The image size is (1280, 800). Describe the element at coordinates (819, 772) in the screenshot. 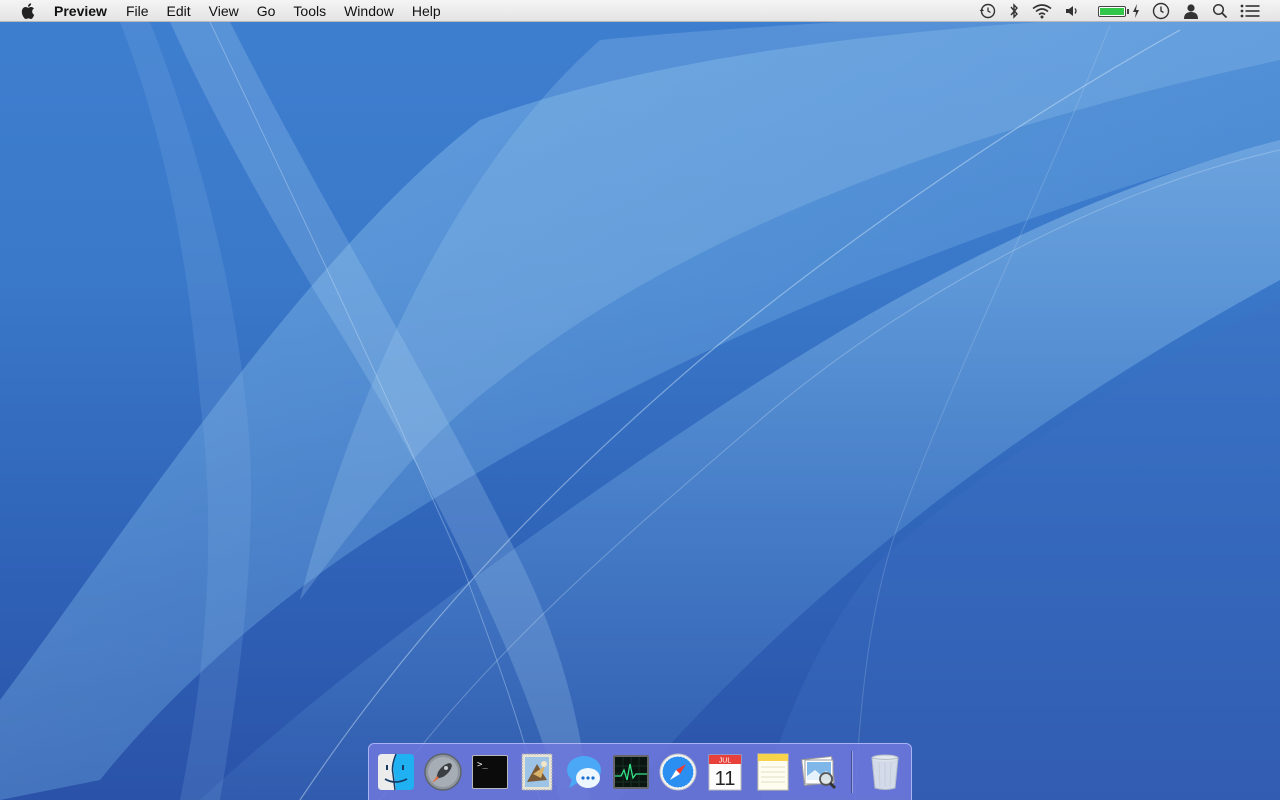

I see `dock-preview-icon` at that location.